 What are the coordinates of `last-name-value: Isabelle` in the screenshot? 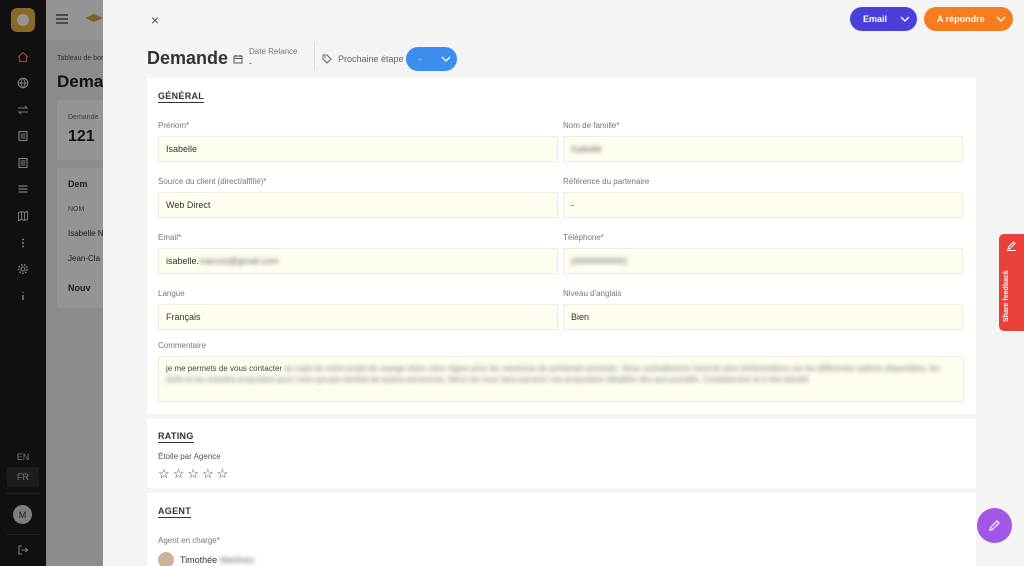 It's located at (587, 149).